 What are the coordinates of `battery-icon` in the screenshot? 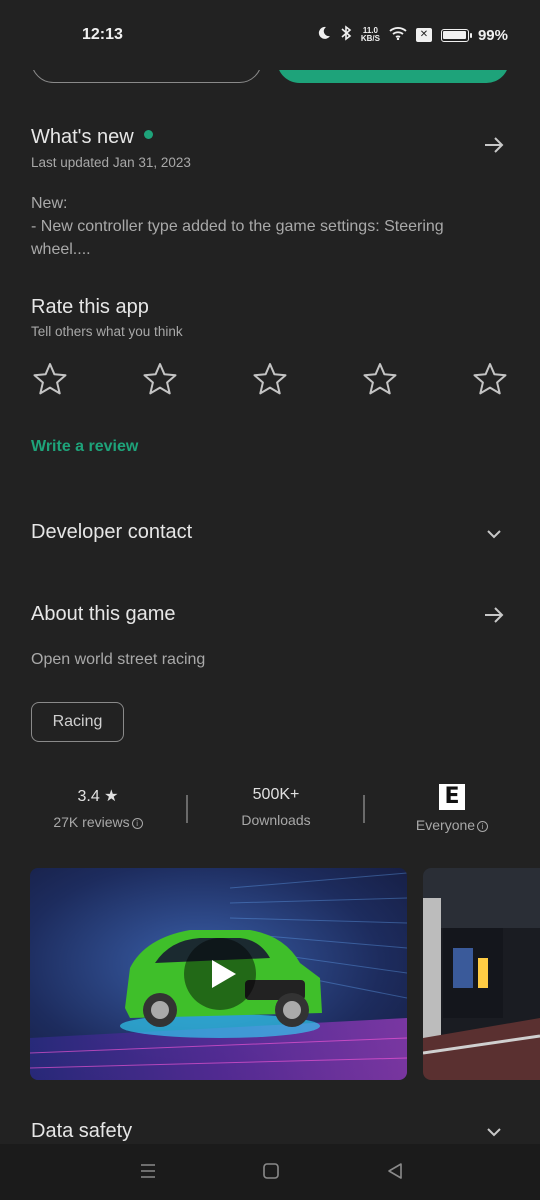 It's located at (456, 35).